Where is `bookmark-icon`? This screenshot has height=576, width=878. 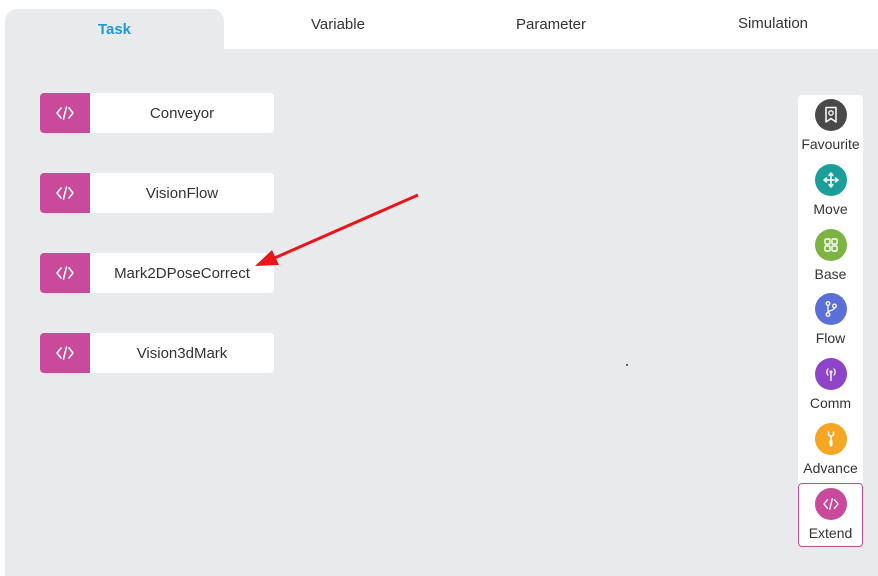 bookmark-icon is located at coordinates (830, 115).